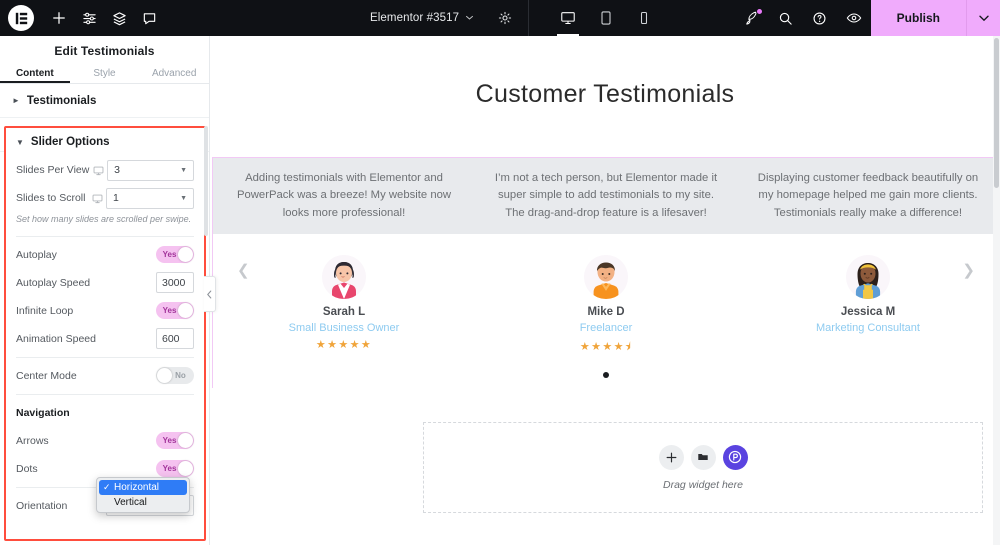  I want to click on autoplay-speed-input: 3000, so click(175, 283).